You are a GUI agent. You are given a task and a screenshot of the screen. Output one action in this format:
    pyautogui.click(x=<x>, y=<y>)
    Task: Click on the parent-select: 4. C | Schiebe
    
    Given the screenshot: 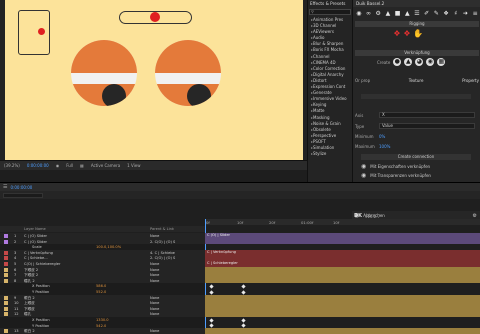 What is the action you would take?
    pyautogui.click(x=162, y=253)
    